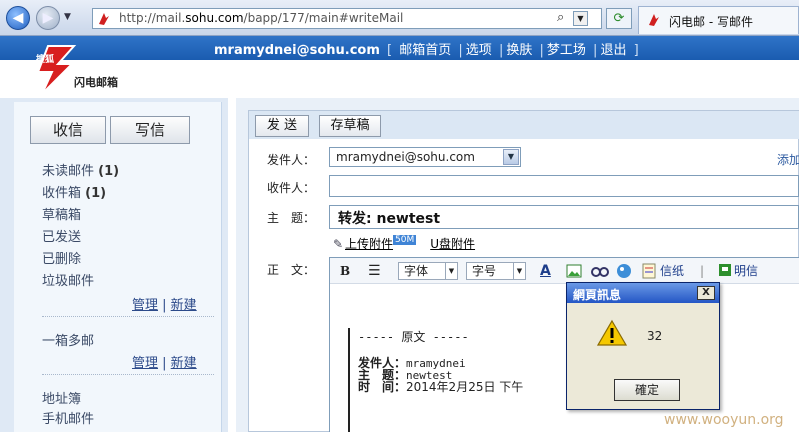 The width and height of the screenshot is (799, 432). I want to click on link-dream-works: 梦工场, so click(566, 50).